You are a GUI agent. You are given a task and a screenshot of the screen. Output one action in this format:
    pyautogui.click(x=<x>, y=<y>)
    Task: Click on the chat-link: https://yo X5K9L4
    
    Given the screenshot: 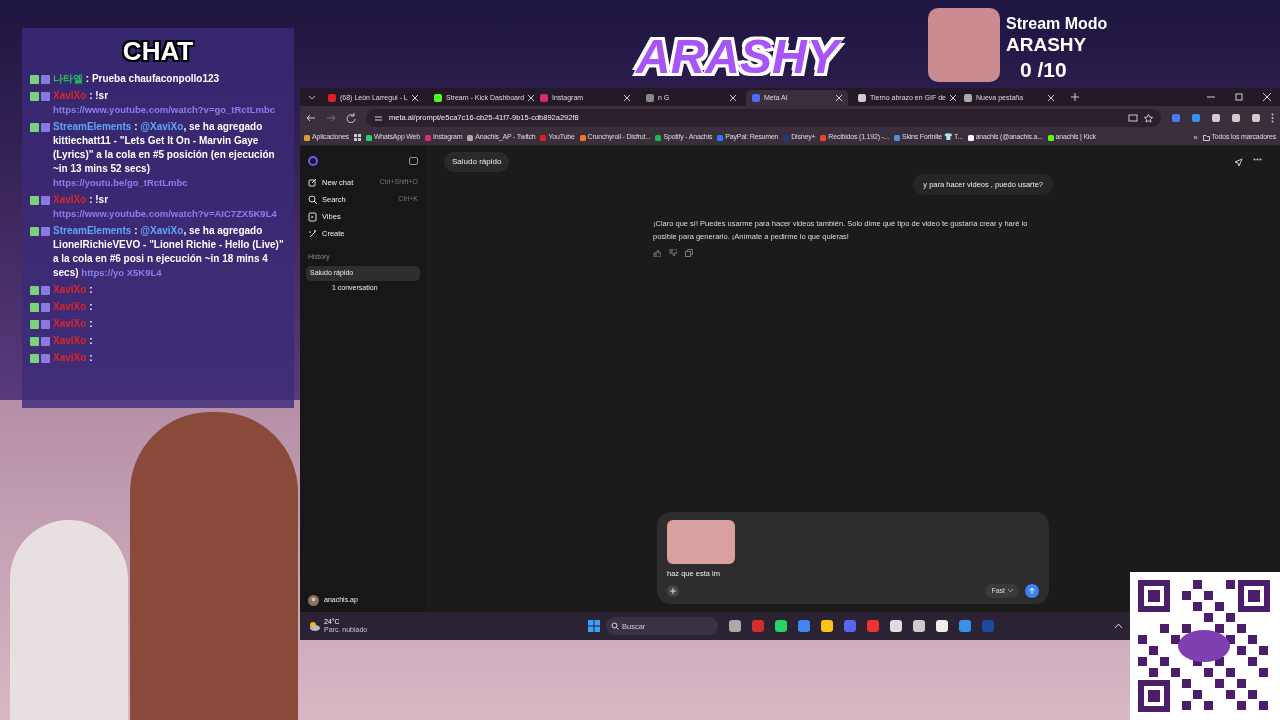 What is the action you would take?
    pyautogui.click(x=121, y=272)
    